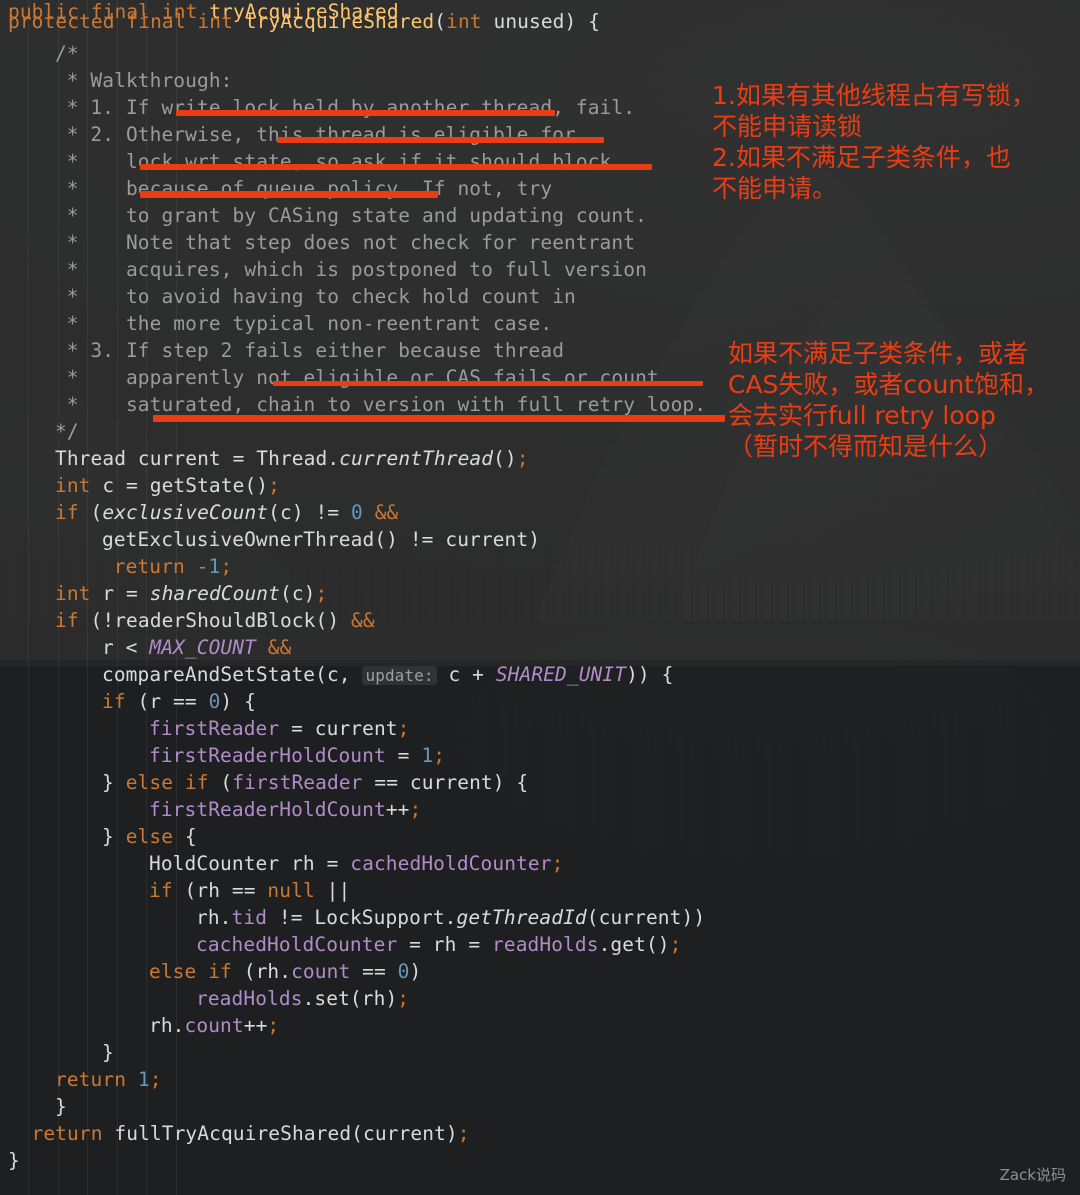 The width and height of the screenshot is (1080, 1195). What do you see at coordinates (173, 566) in the screenshot?
I see `code-line: return -1;` at bounding box center [173, 566].